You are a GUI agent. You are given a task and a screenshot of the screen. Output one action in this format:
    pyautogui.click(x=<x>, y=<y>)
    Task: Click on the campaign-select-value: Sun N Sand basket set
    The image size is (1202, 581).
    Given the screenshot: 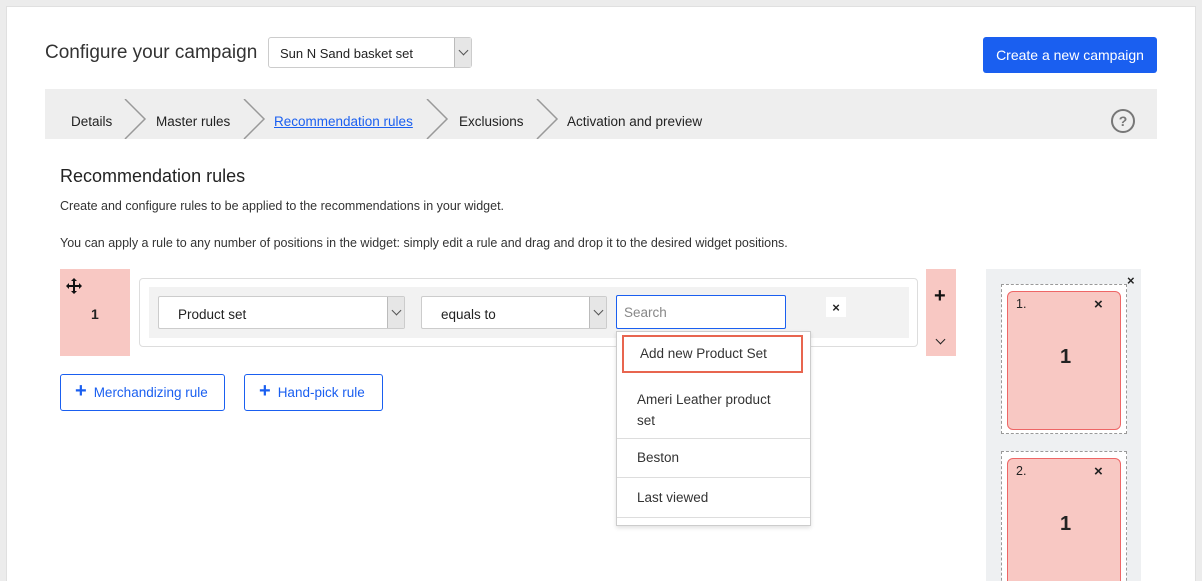 What is the action you would take?
    pyautogui.click(x=346, y=53)
    